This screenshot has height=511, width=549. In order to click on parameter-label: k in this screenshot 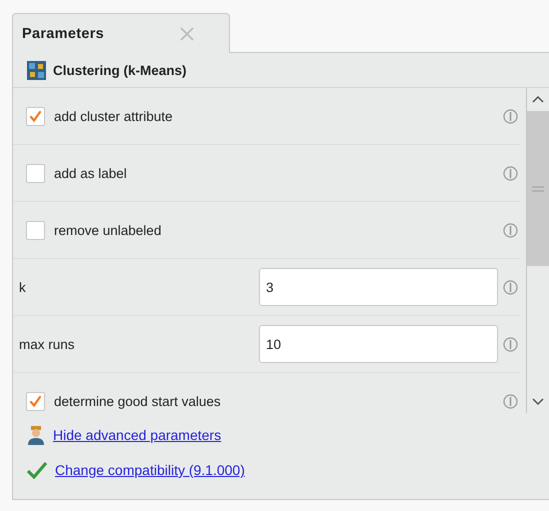, I will do `click(22, 287)`.